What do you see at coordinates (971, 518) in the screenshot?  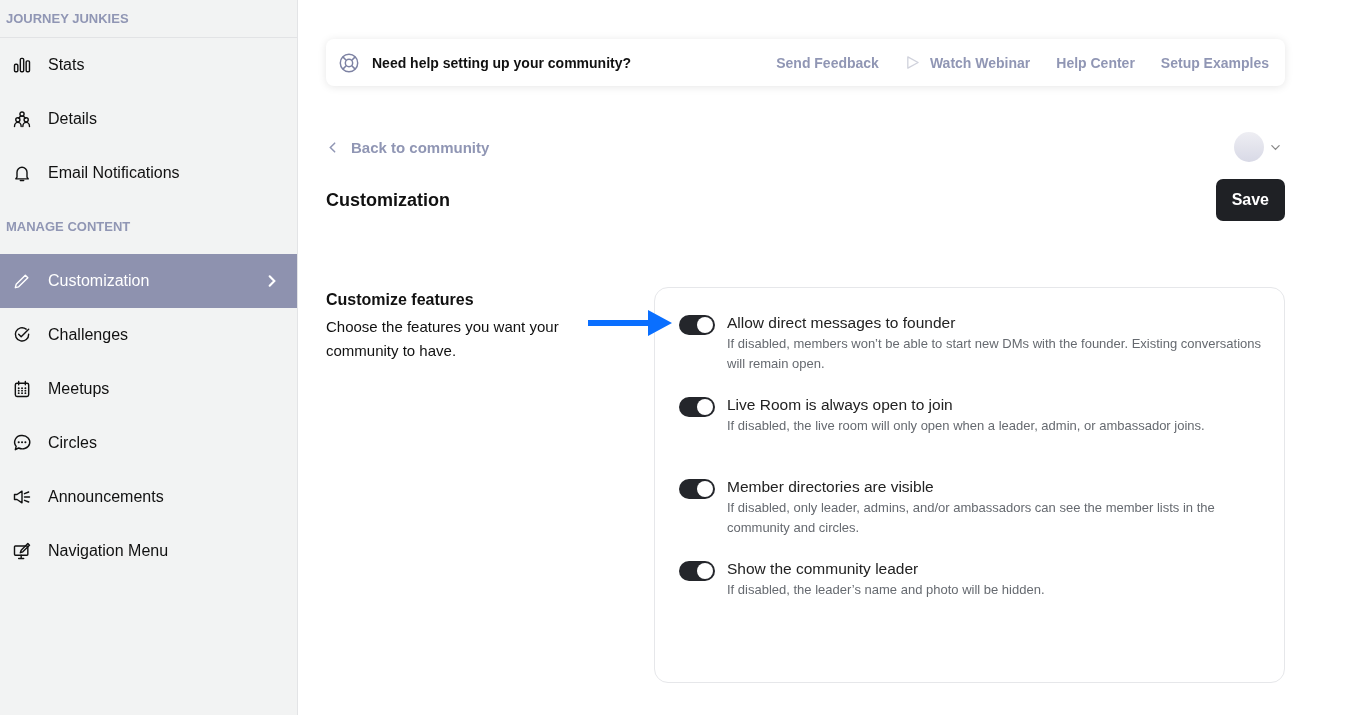 I see `toggle-description: If disabled, only leader, admins, and/or ambassadors can see the member lists in the community and circles.` at bounding box center [971, 518].